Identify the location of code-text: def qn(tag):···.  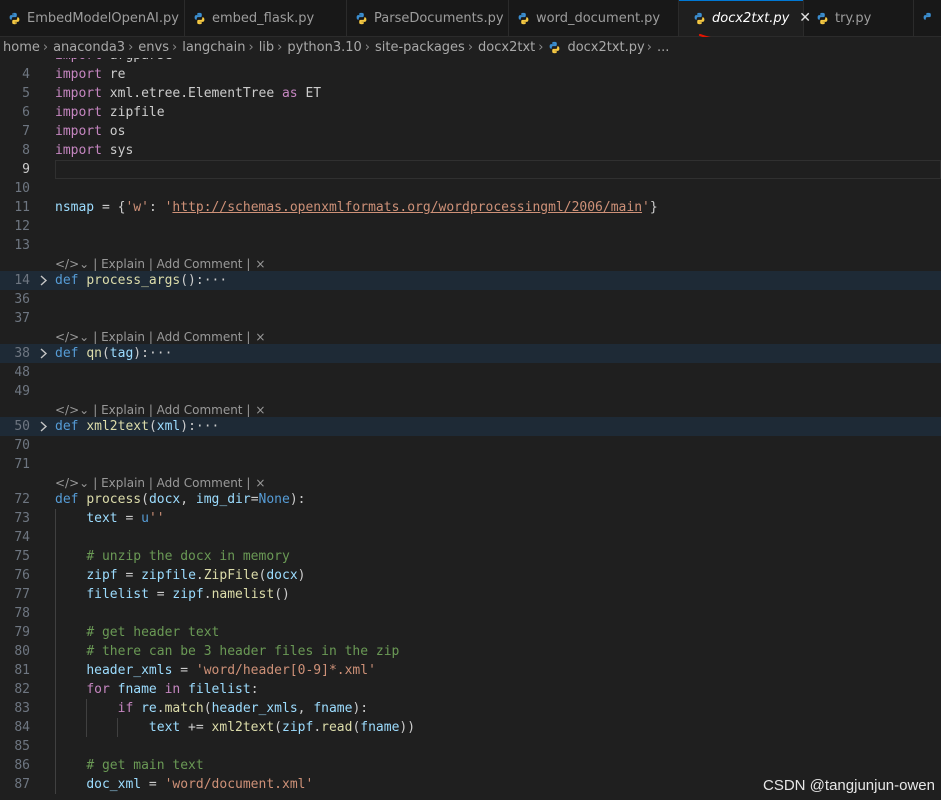
(114, 353).